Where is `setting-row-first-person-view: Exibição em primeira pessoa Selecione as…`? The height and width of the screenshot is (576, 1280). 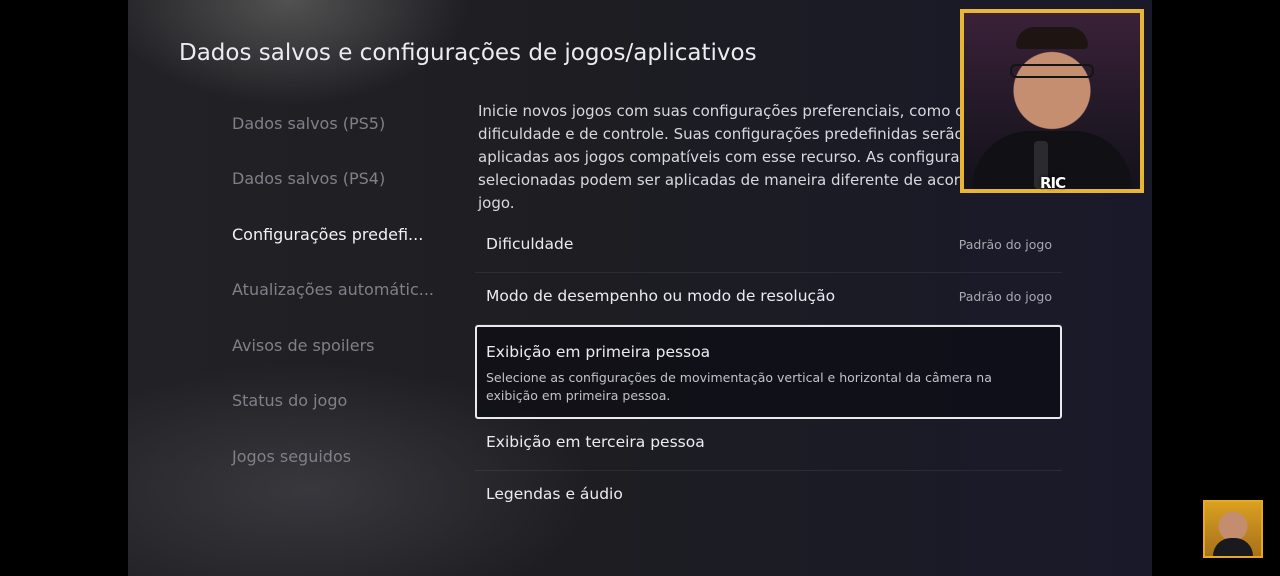 setting-row-first-person-view: Exibição em primeira pessoa Selecione as… is located at coordinates (768, 372).